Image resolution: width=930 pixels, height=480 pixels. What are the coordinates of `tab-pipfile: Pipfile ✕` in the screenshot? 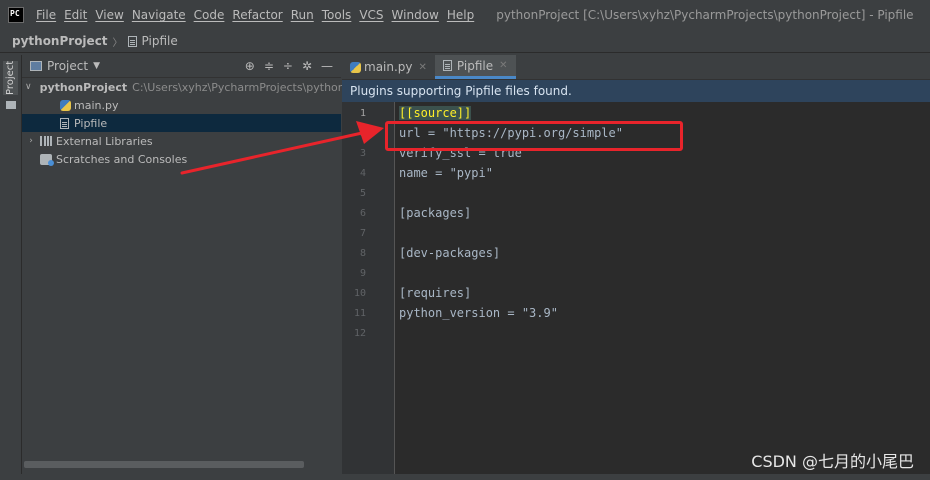 It's located at (475, 67).